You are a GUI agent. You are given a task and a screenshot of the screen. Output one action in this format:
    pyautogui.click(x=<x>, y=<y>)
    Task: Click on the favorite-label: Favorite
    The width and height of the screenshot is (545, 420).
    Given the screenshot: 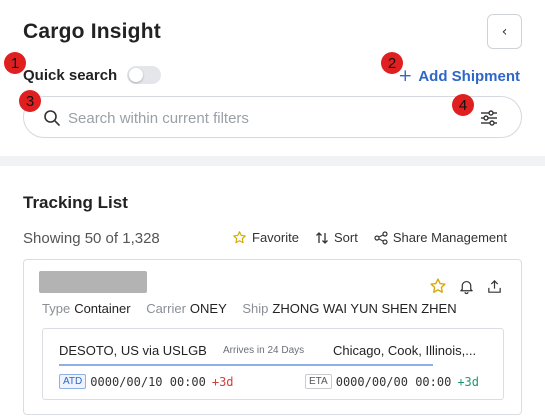 What is the action you would take?
    pyautogui.click(x=275, y=237)
    